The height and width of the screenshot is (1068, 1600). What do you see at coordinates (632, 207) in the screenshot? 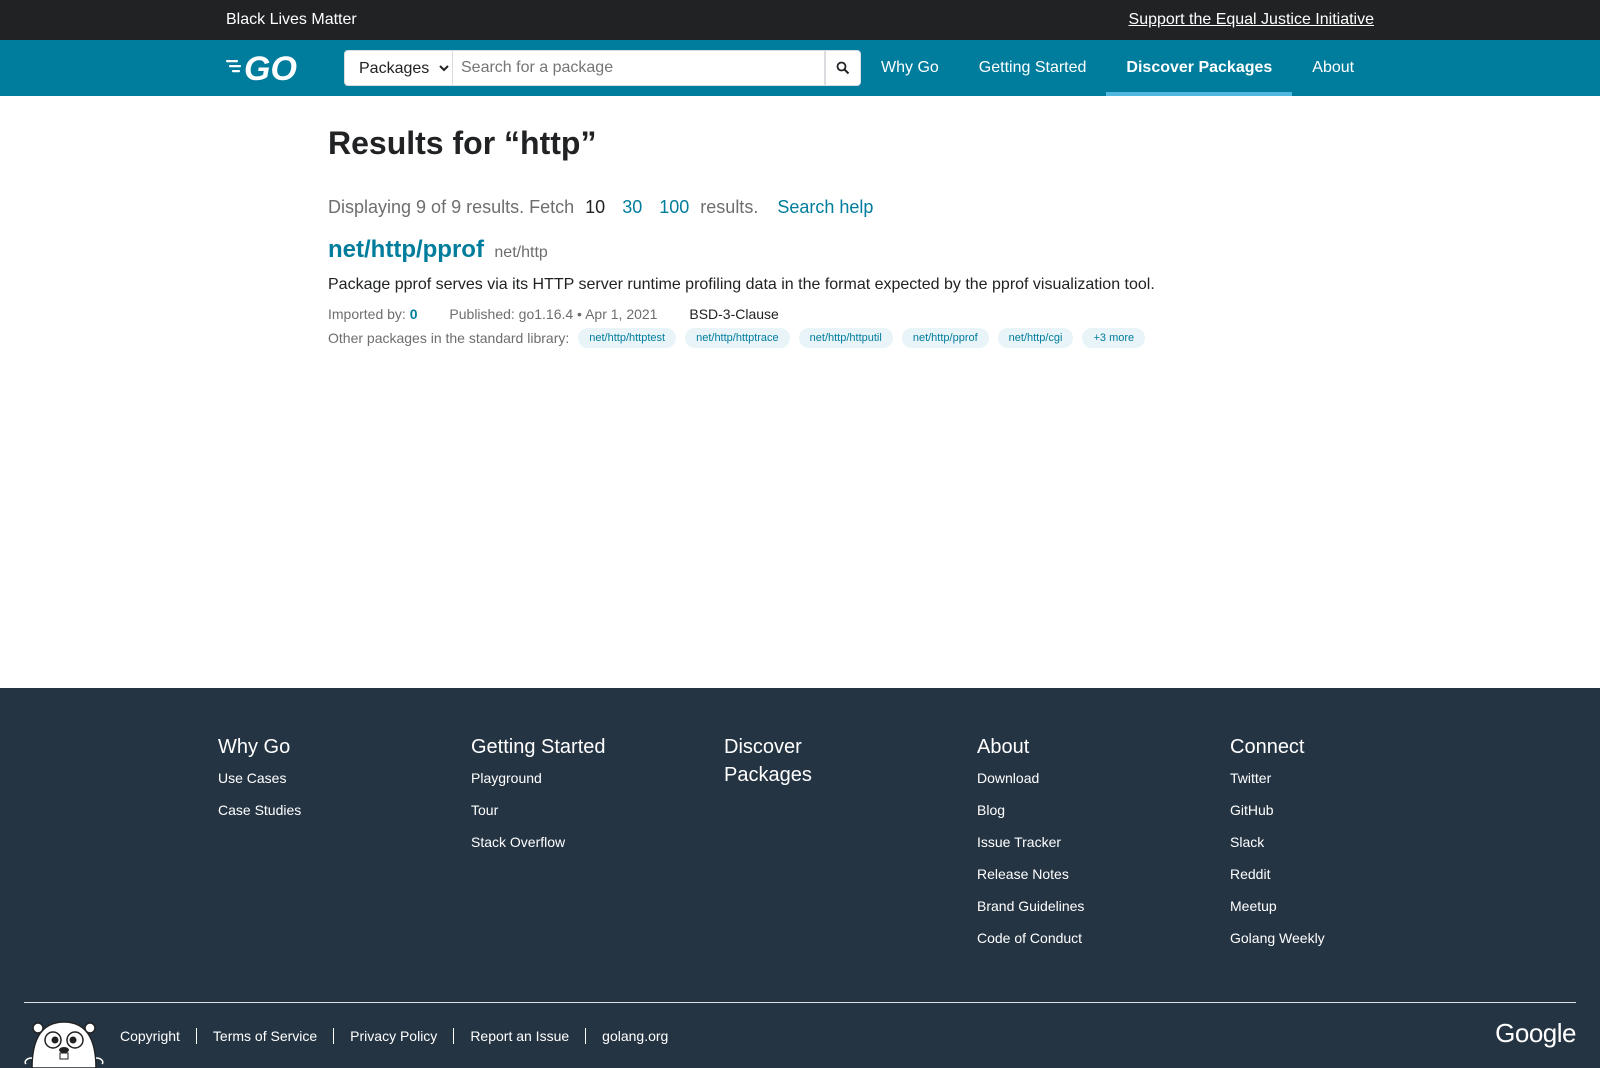
I see `fetch-count-30: 30` at bounding box center [632, 207].